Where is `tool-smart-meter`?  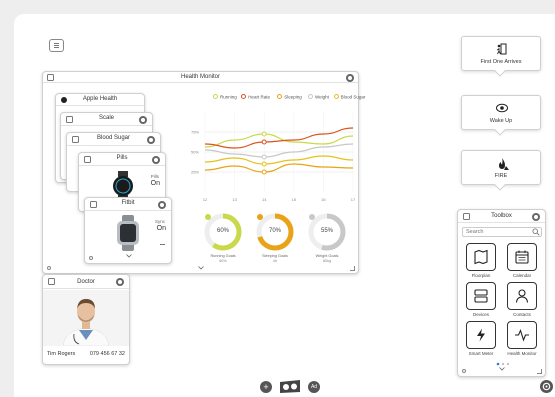
tool-smart-meter is located at coordinates (481, 335).